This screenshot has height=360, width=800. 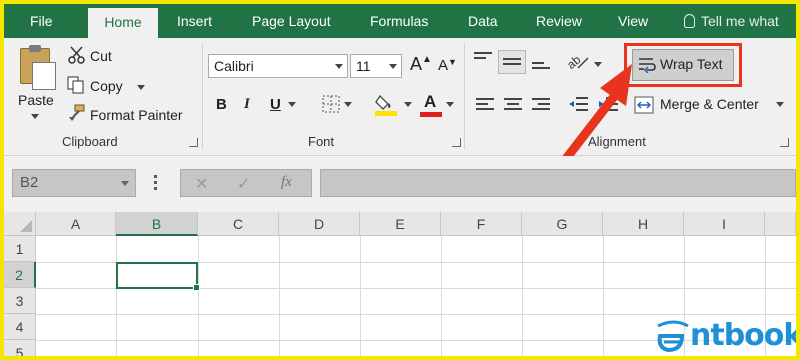 What do you see at coordinates (319, 224) in the screenshot?
I see `column-header-d: D` at bounding box center [319, 224].